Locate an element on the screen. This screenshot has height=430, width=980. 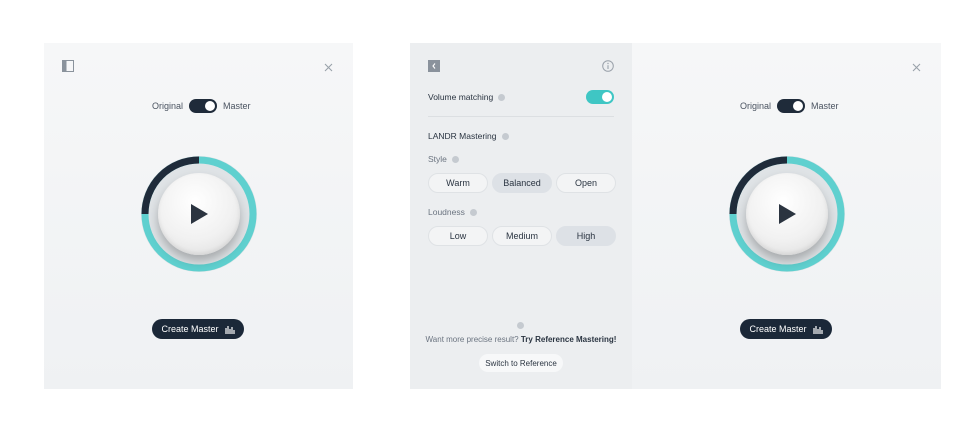
reference-info-icon is located at coordinates (520, 325).